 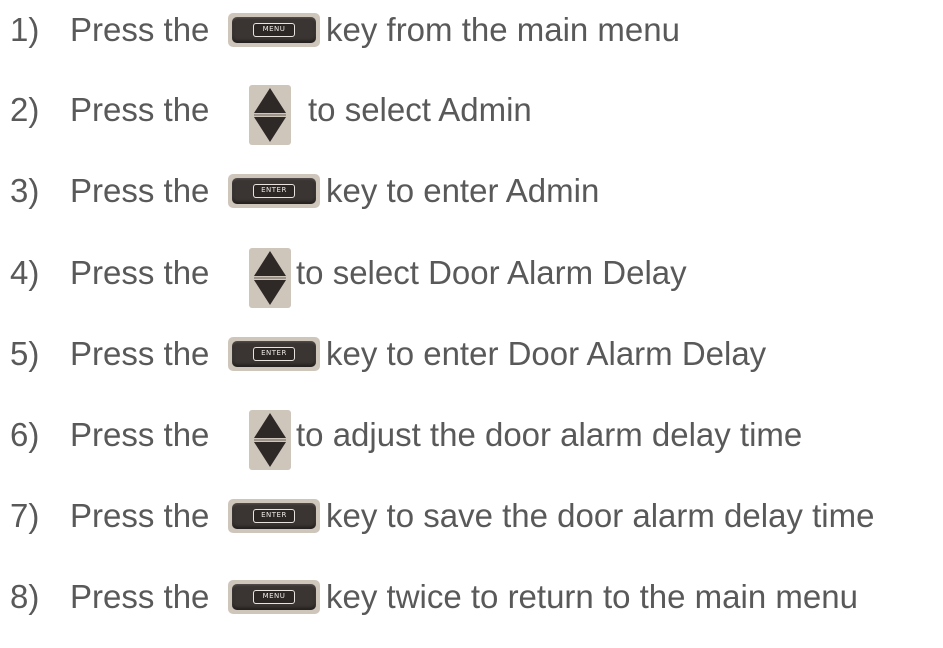 I want to click on step-1: 1) Press the MENU key from the main menu, so click(x=471, y=35).